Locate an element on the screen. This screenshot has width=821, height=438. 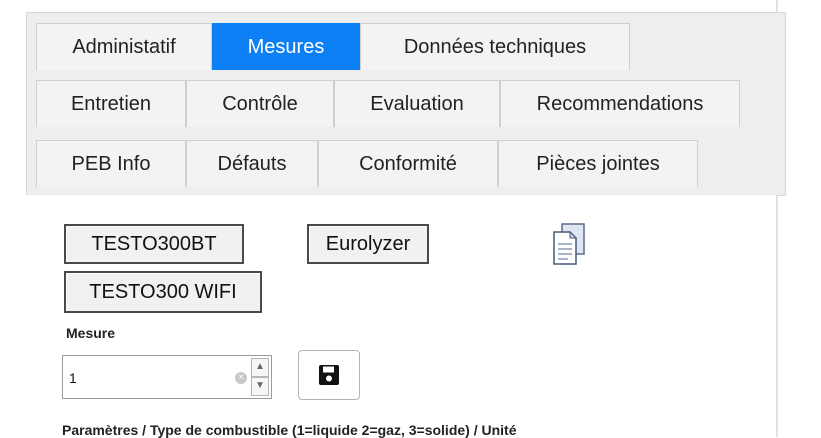
tab-defauts: Défauts is located at coordinates (252, 163).